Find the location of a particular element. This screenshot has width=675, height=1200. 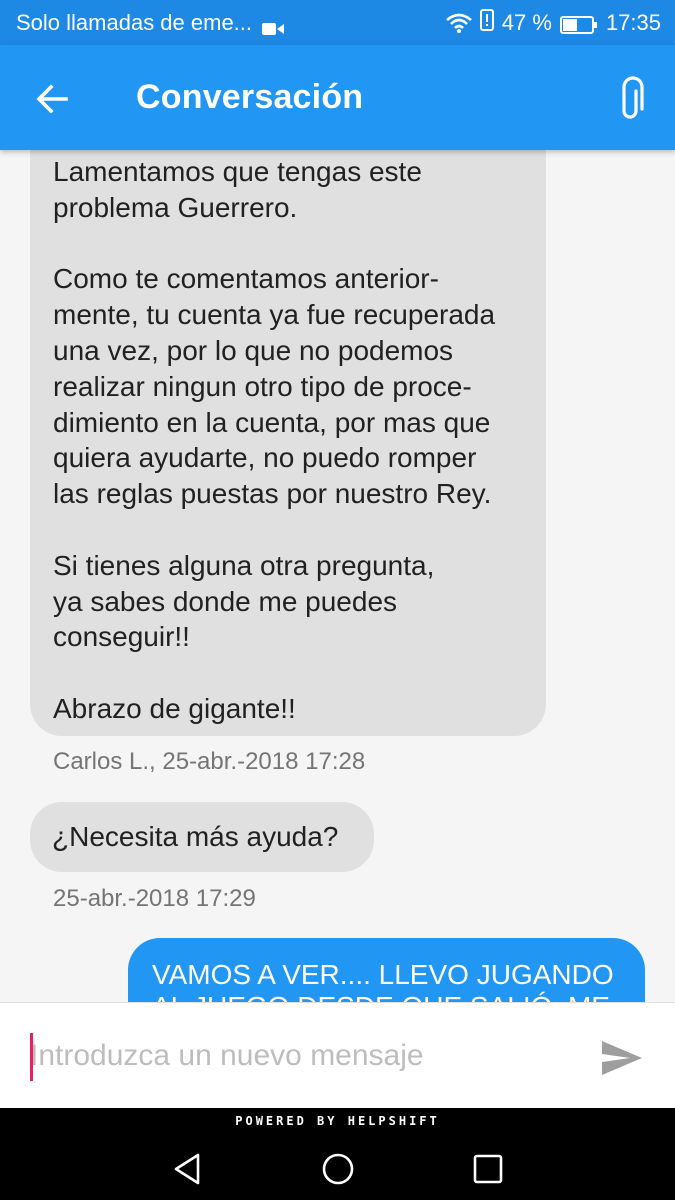

nav-recents-button is located at coordinates (488, 1169).